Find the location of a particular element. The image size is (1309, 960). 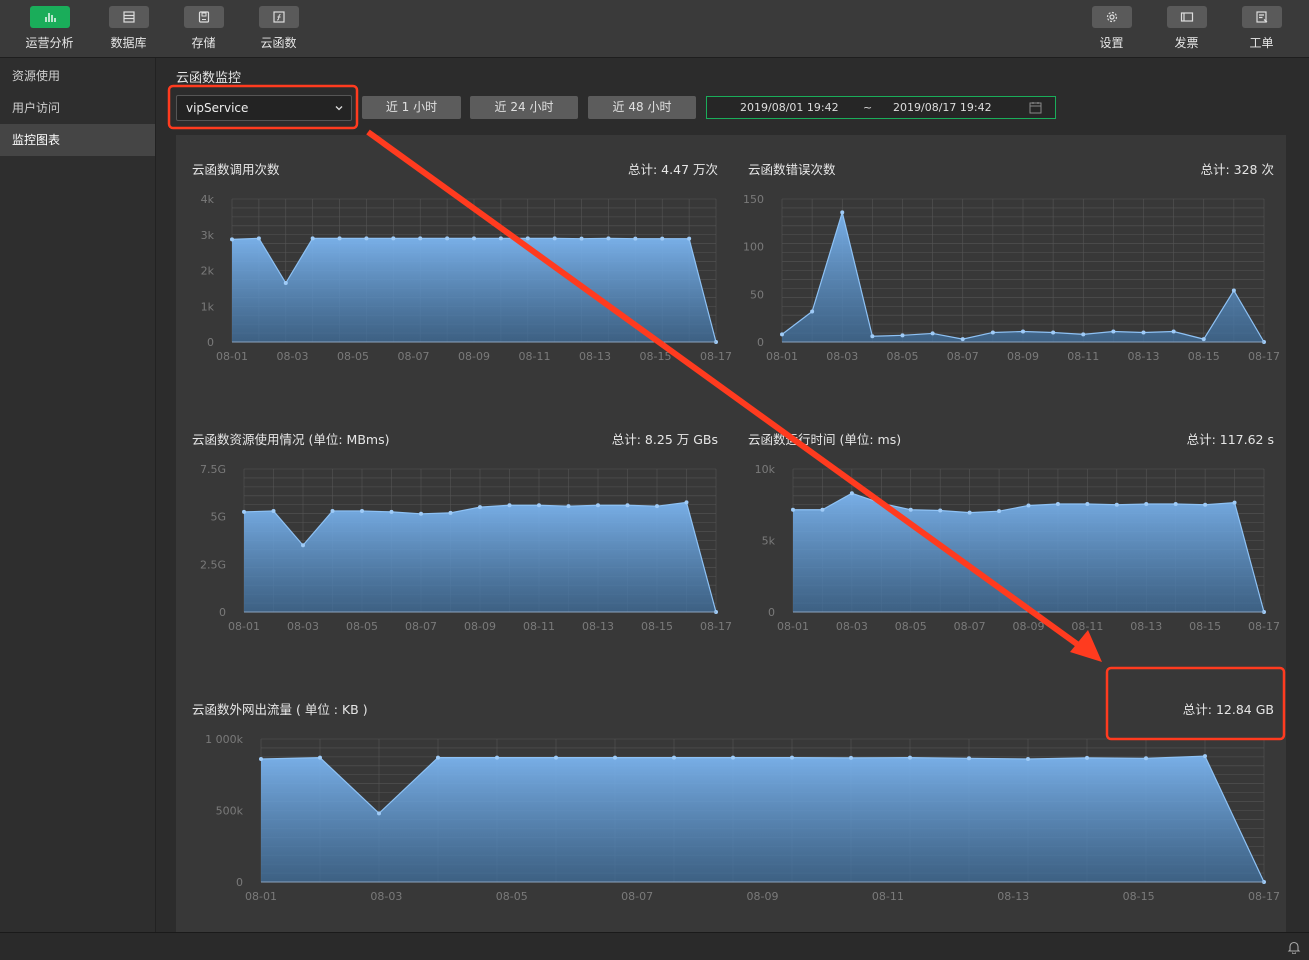

toolbar-database-button: 数据库 is located at coordinates (128, 30).